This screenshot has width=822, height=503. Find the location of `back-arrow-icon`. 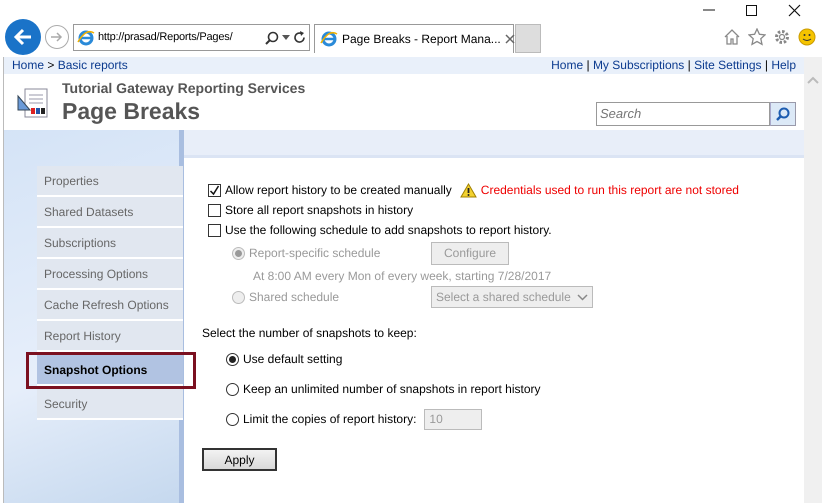

back-arrow-icon is located at coordinates (23, 37).